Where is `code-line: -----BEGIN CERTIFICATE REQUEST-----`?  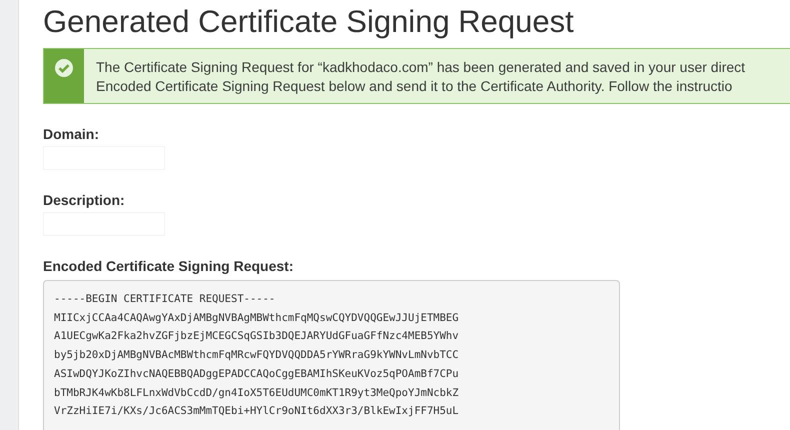 code-line: -----BEGIN CERTIFICATE REQUEST----- is located at coordinates (165, 299).